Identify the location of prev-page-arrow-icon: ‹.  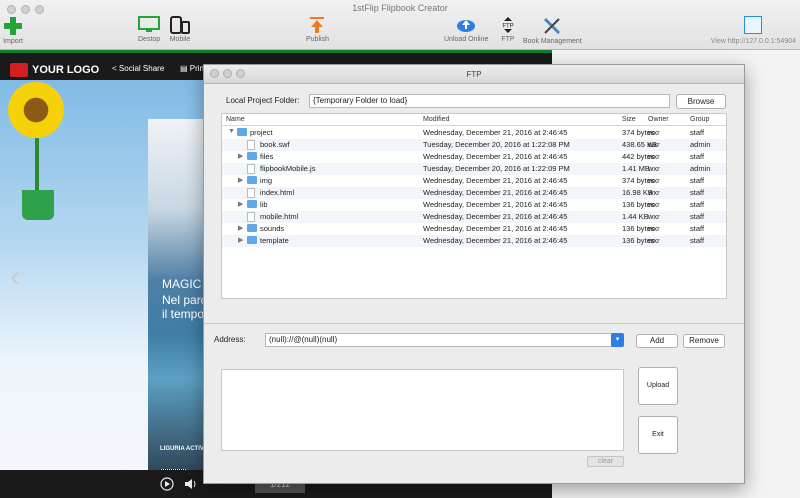
(15, 277).